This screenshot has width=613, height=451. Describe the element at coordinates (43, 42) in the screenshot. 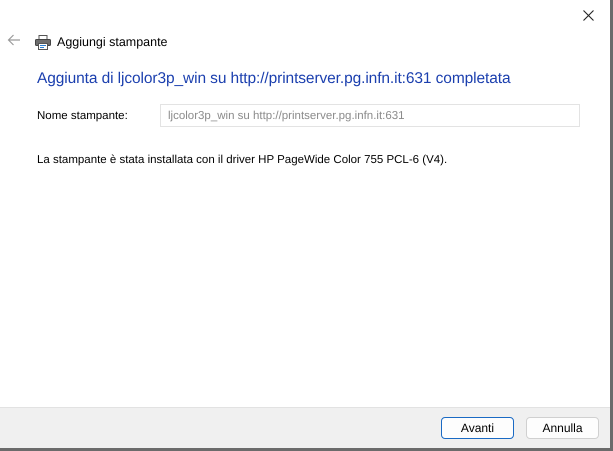

I see `printer-icon` at that location.